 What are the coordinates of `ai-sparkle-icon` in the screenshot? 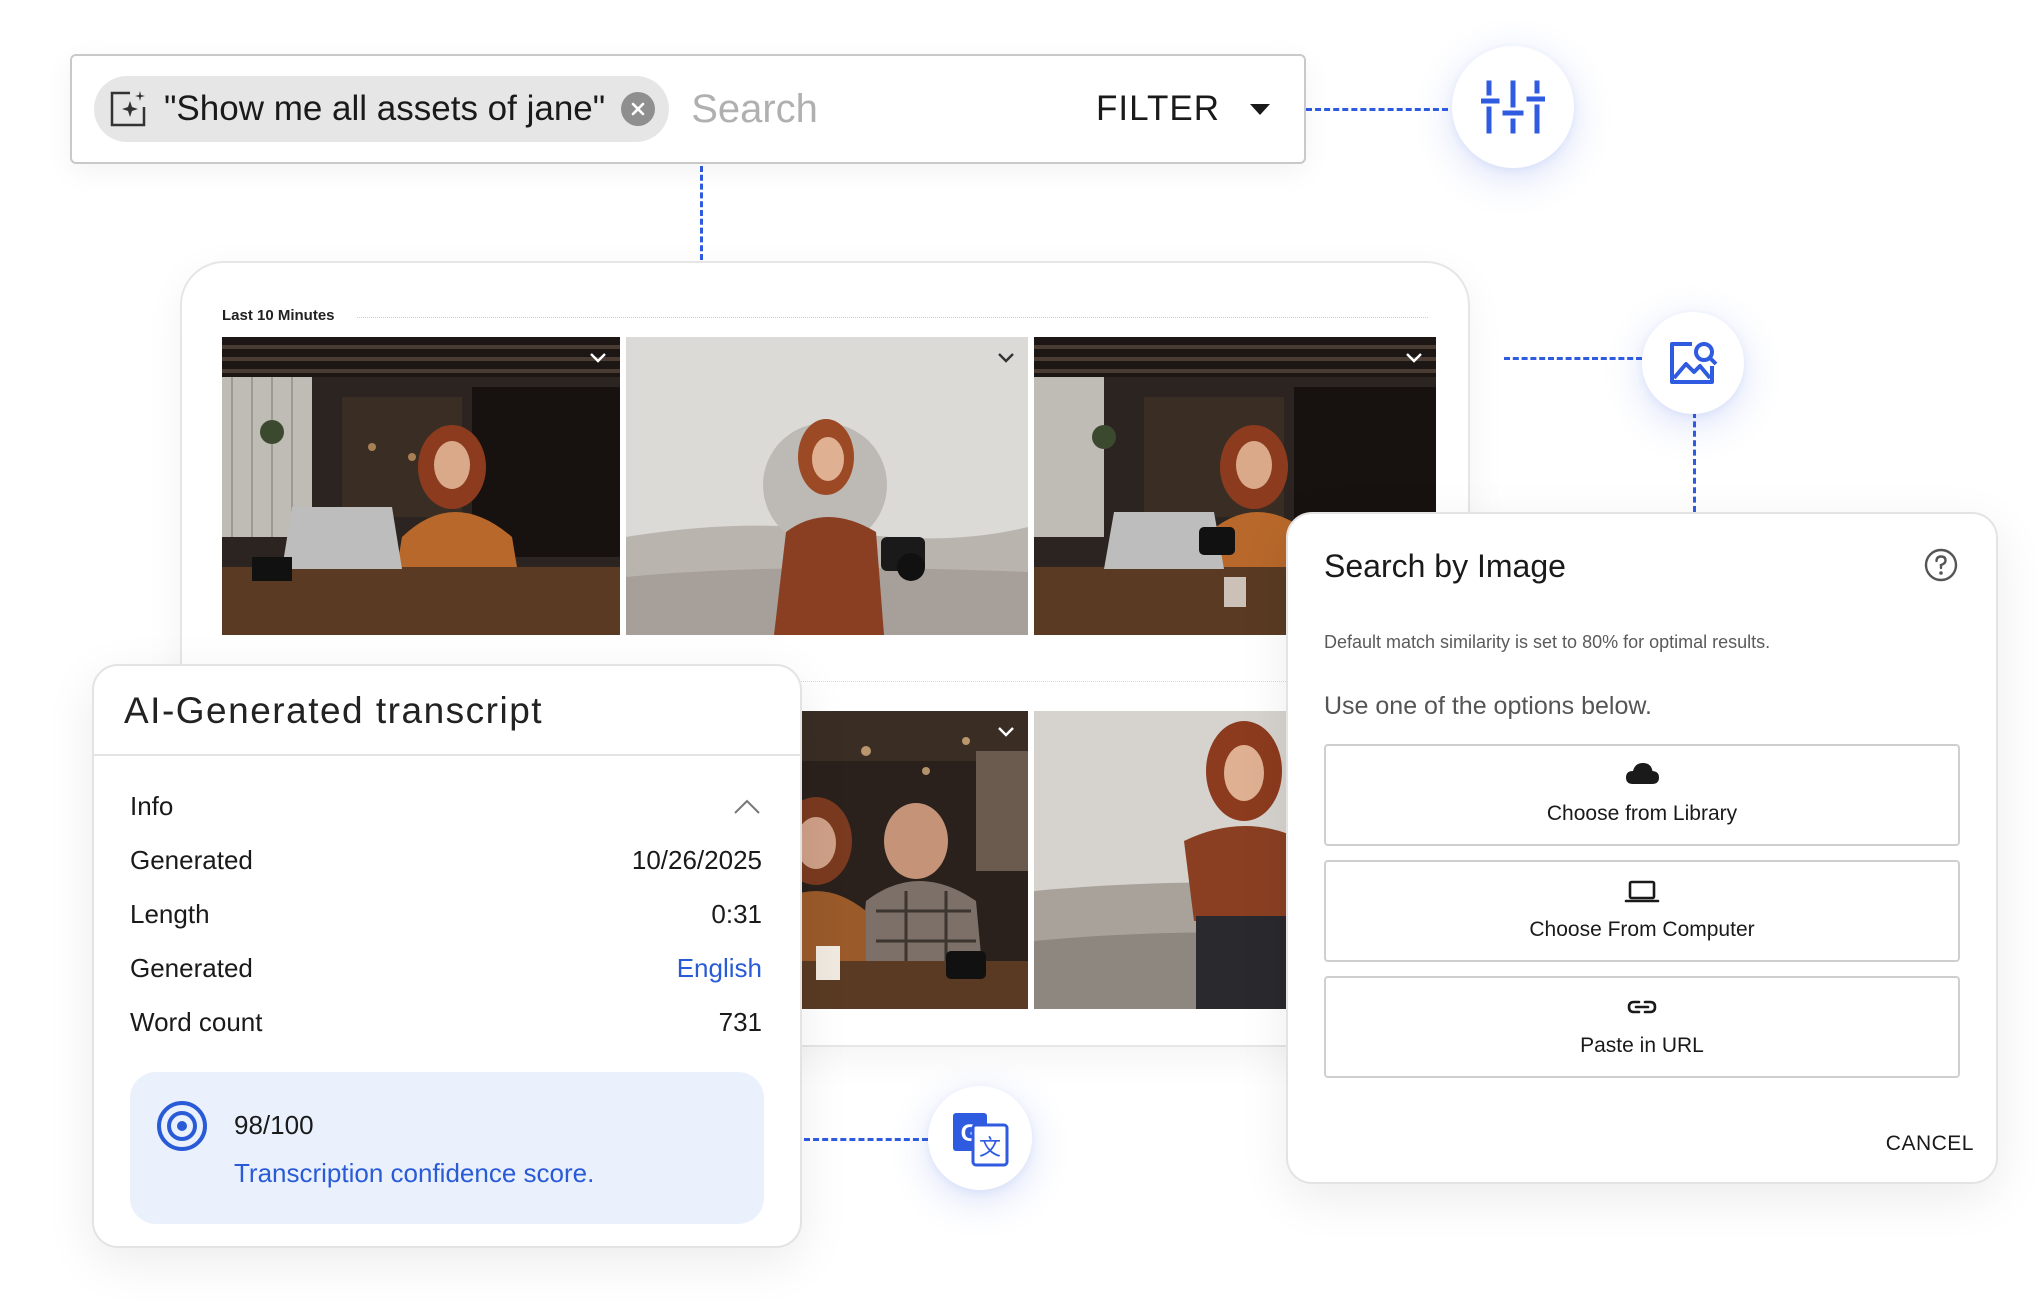 It's located at (128, 109).